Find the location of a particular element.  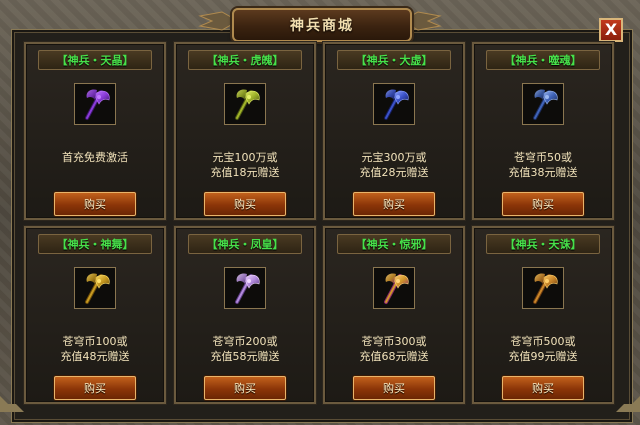

weapon-price-description: 首充免费激活 is located at coordinates (95, 157).